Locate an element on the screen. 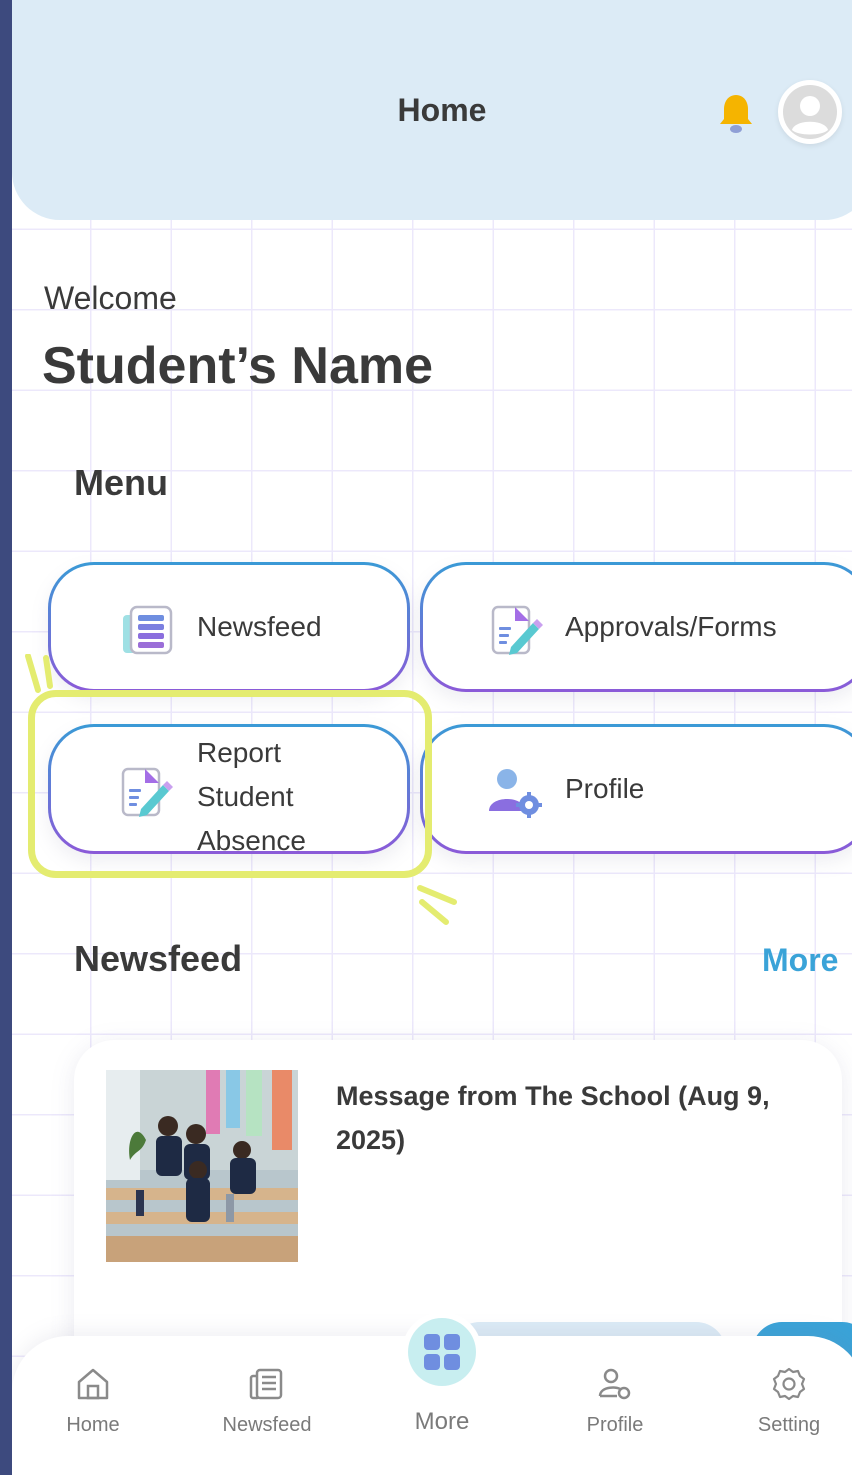  menu-item-profile: Profile is located at coordinates (636, 789).